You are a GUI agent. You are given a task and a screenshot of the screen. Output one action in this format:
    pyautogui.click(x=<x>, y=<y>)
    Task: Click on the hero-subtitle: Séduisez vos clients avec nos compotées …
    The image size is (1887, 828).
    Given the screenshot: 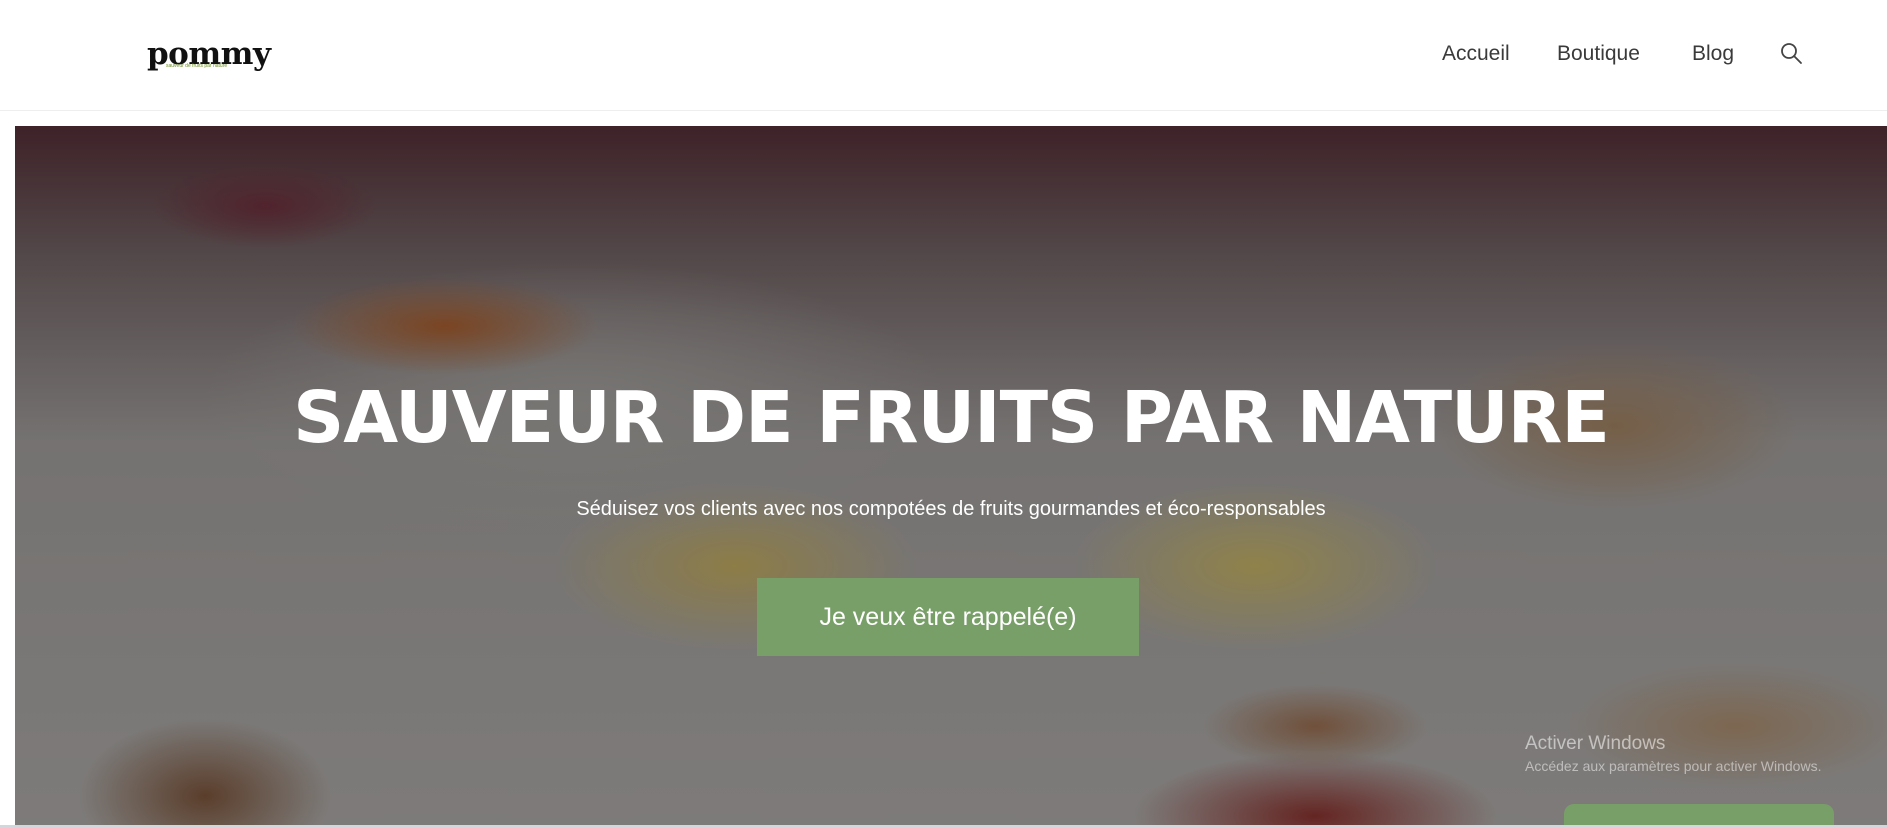 What is the action you would take?
    pyautogui.click(x=951, y=509)
    